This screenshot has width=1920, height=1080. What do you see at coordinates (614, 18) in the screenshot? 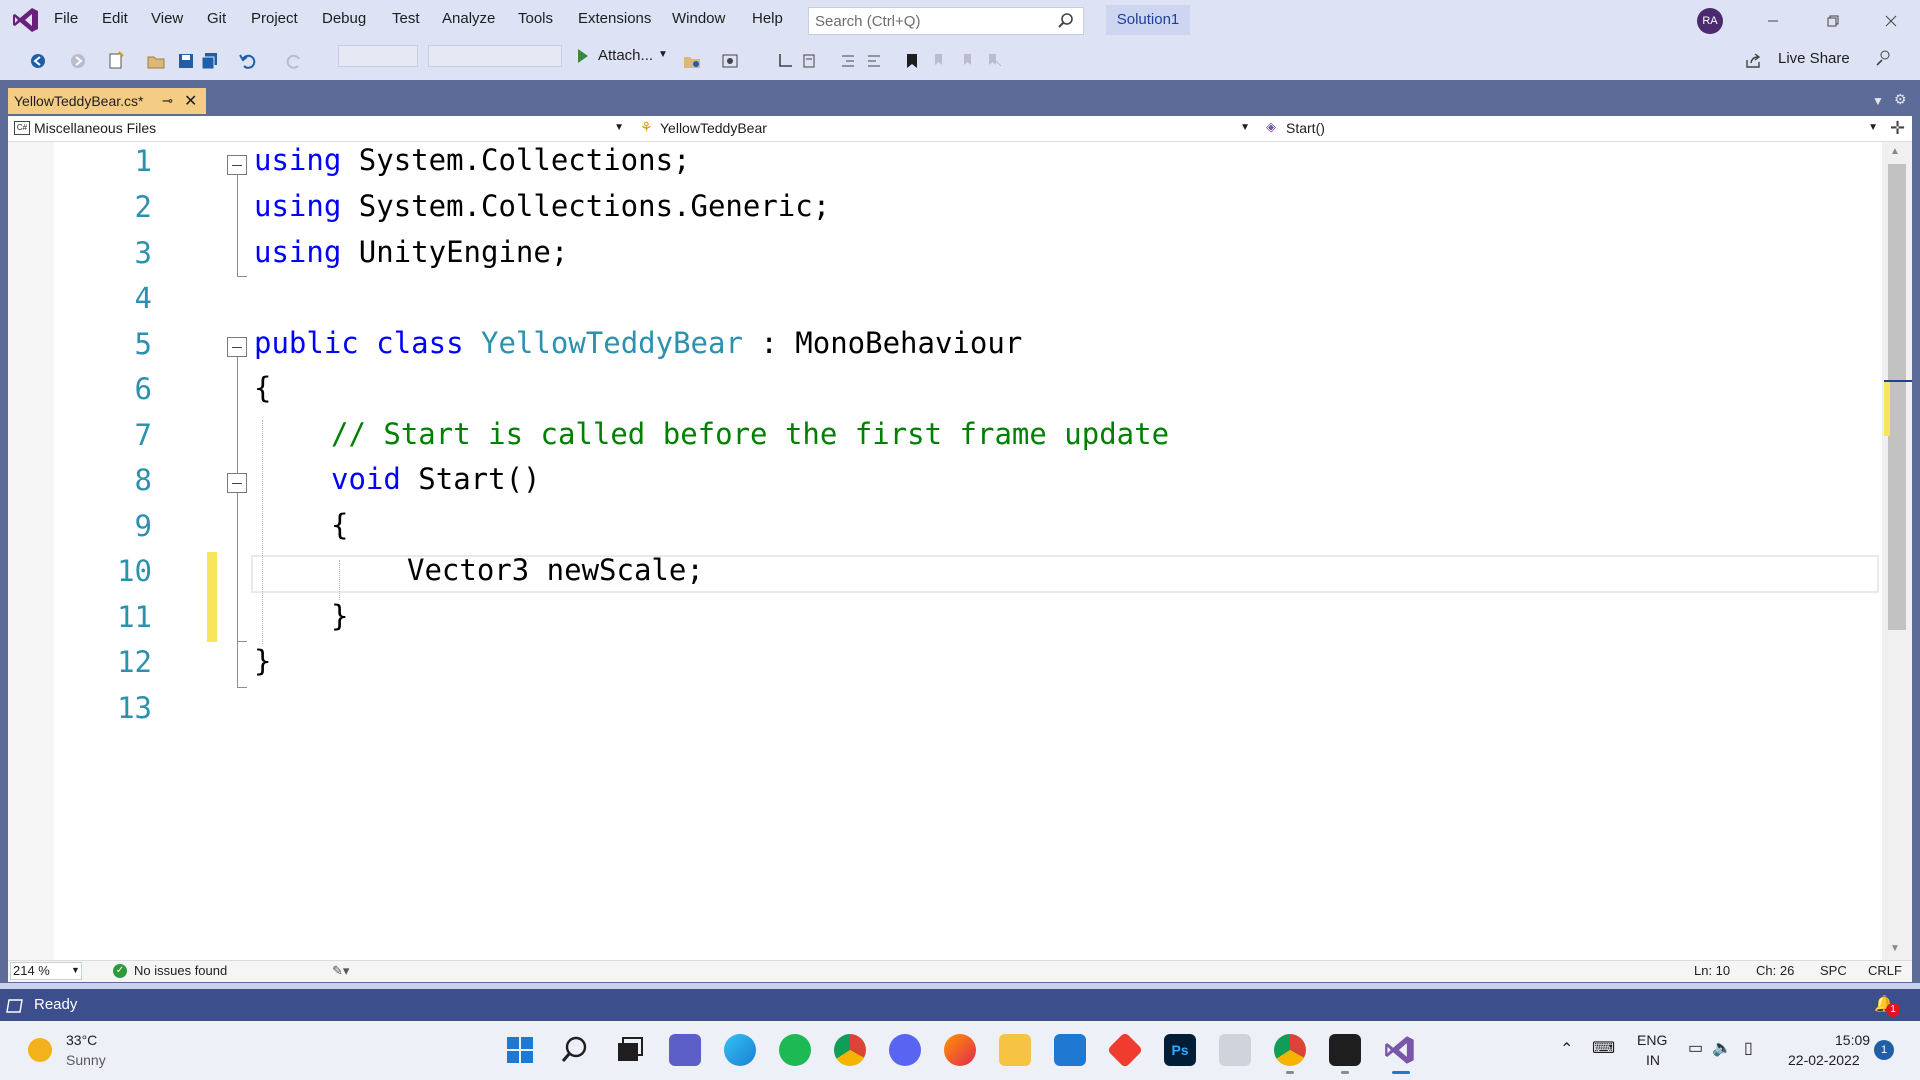
I see `menu-extensions: Extensions` at bounding box center [614, 18].